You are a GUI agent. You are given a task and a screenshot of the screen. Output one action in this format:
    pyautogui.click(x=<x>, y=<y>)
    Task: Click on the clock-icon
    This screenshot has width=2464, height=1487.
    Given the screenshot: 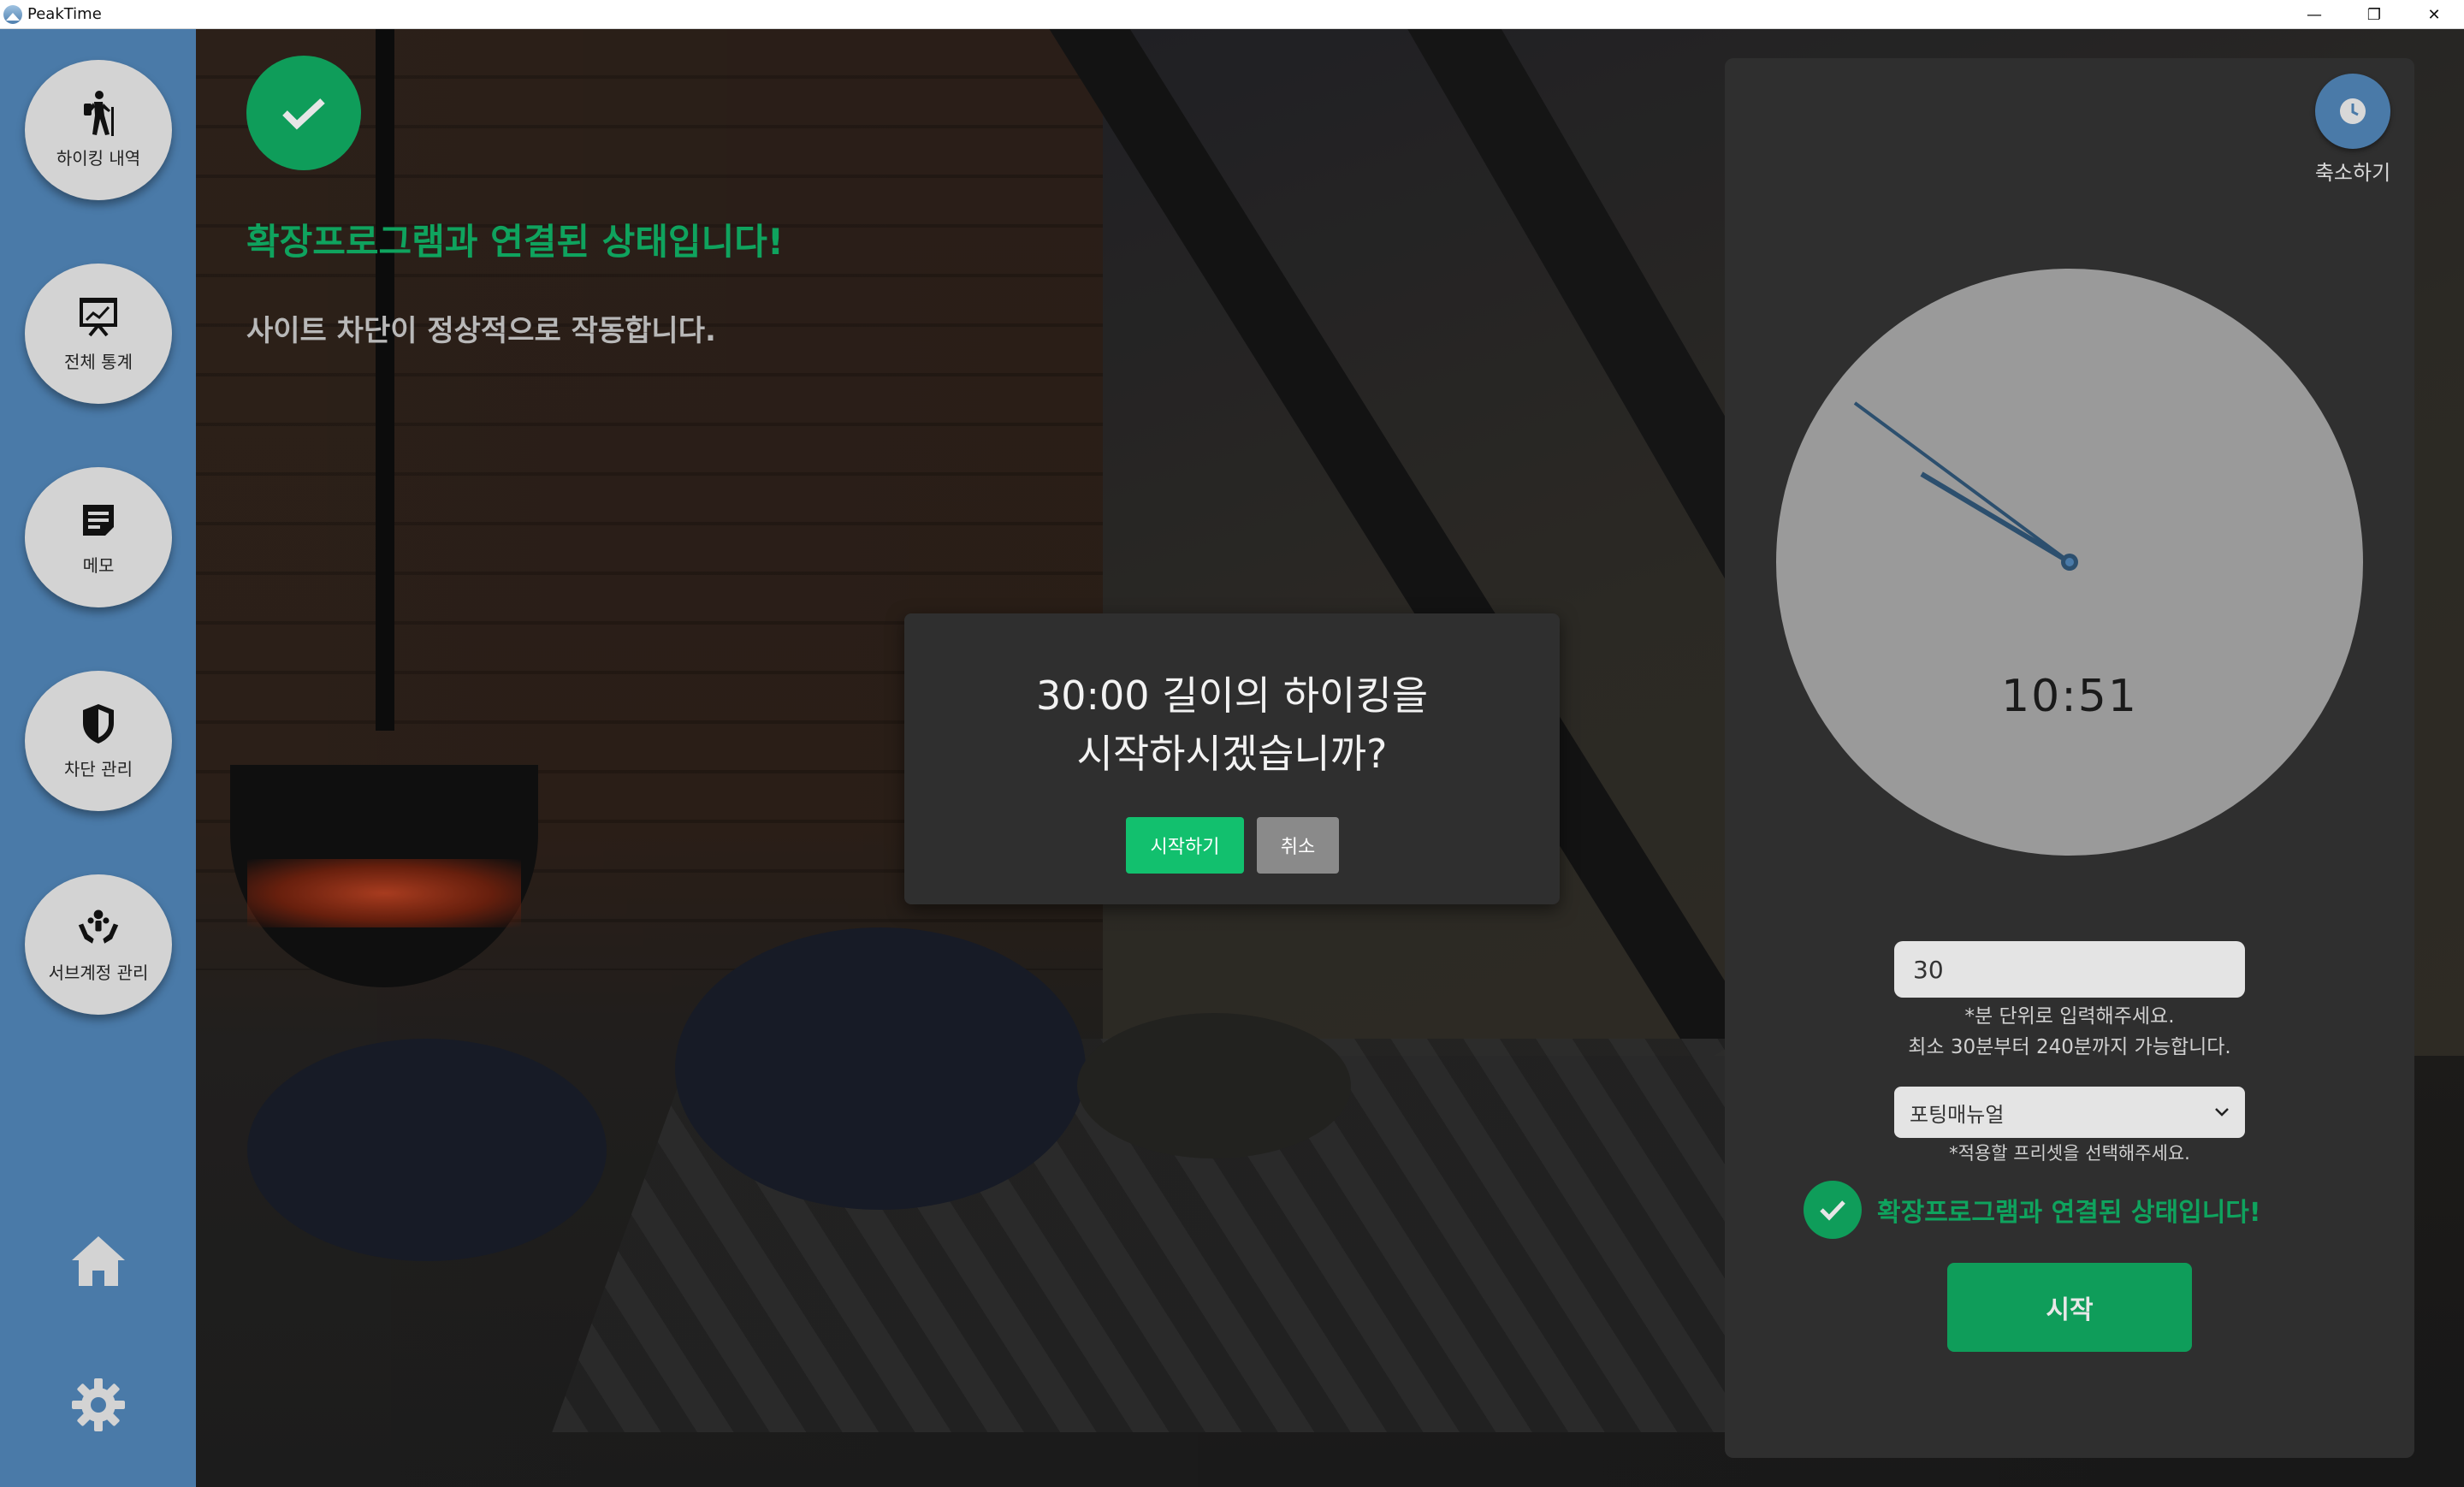 What is the action you would take?
    pyautogui.click(x=2353, y=111)
    